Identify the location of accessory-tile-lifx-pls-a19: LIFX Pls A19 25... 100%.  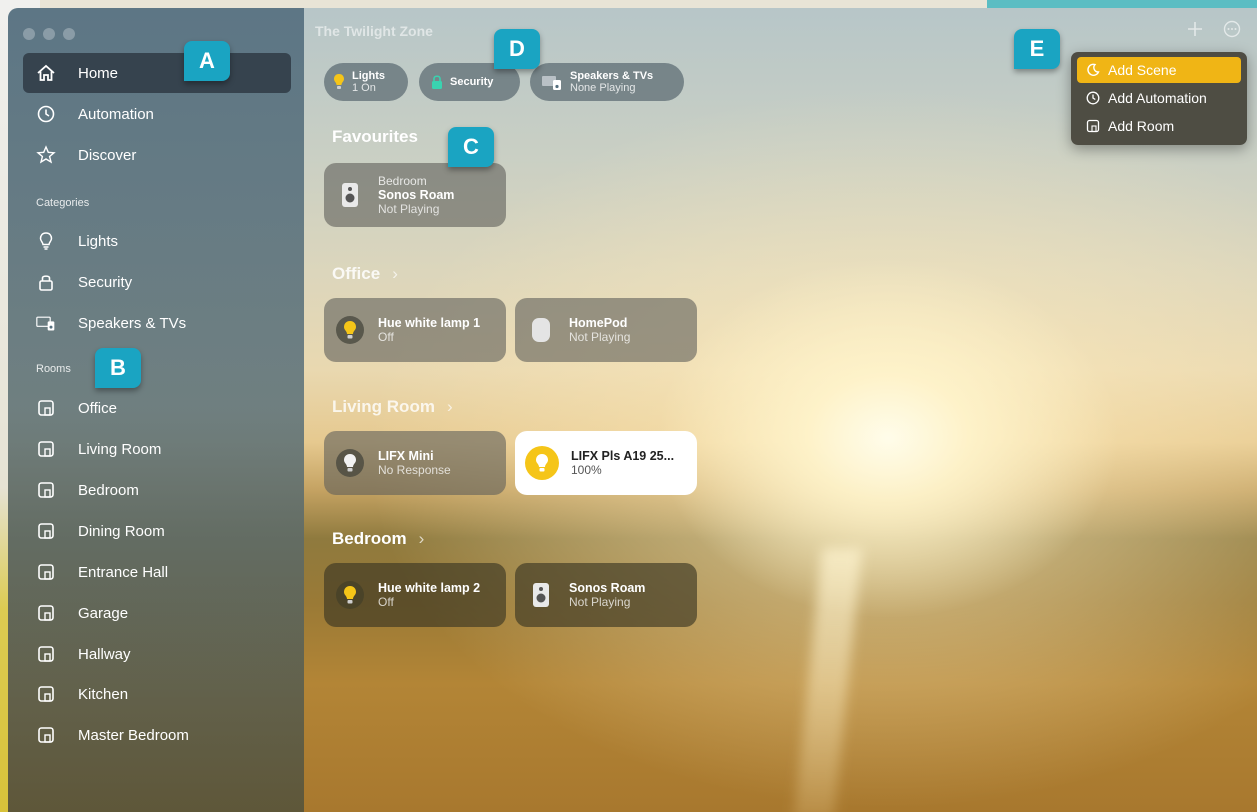
(606, 463).